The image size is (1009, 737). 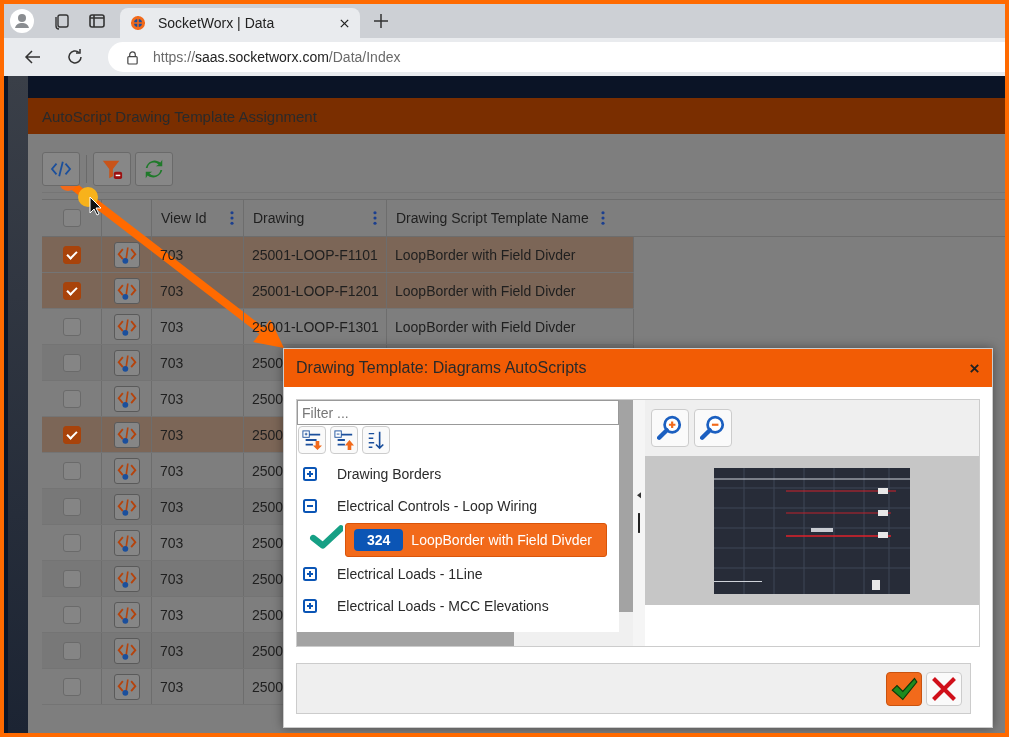 What do you see at coordinates (492, 218) in the screenshot?
I see `column-header: Drawing Script Template Name` at bounding box center [492, 218].